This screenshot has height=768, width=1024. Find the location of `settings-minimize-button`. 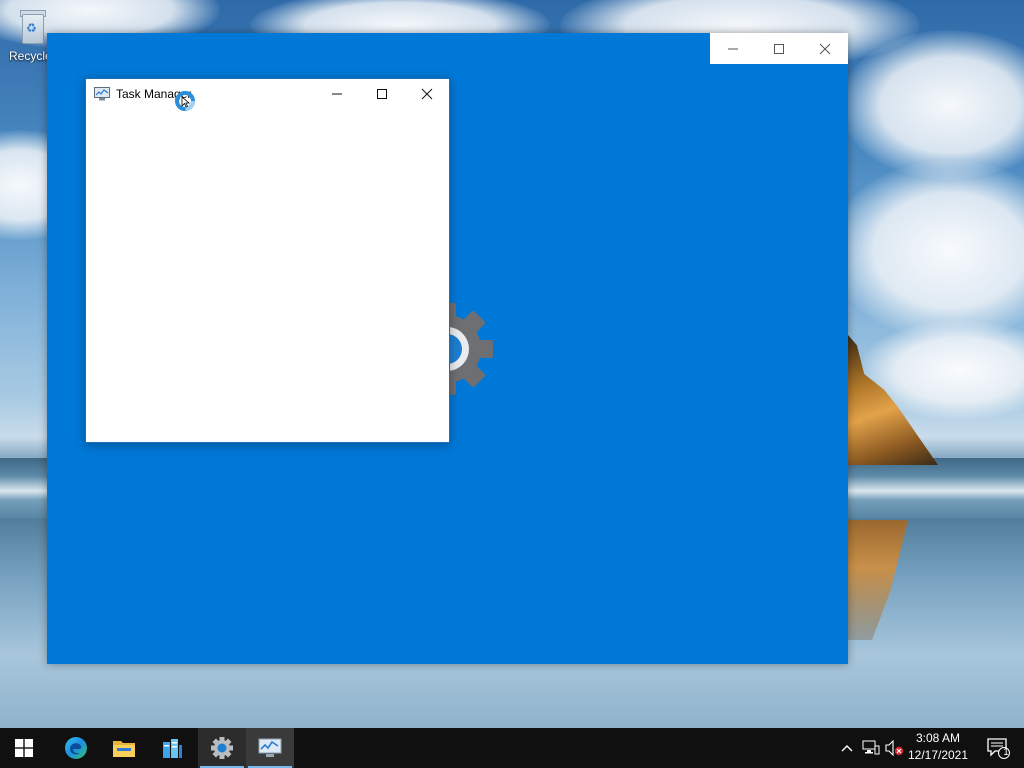

settings-minimize-button is located at coordinates (733, 48).